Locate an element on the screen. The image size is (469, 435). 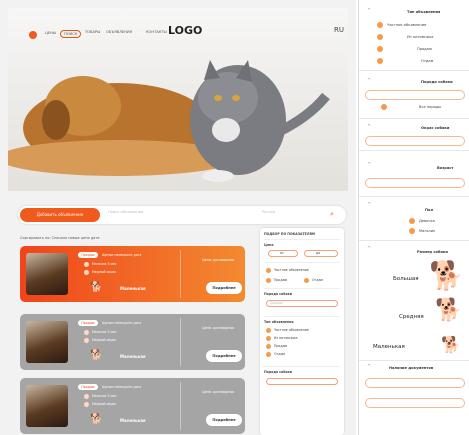
nav-link-contacts: КОНТАКТЫ is located at coordinates (156, 32).